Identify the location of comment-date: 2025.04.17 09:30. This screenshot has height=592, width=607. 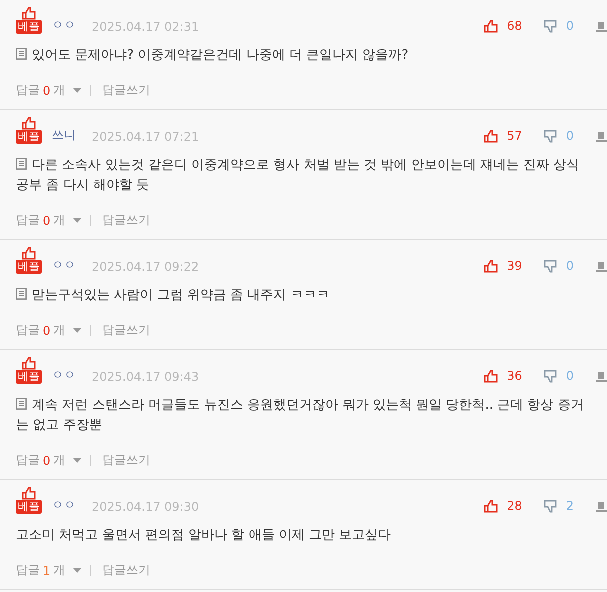
(146, 507).